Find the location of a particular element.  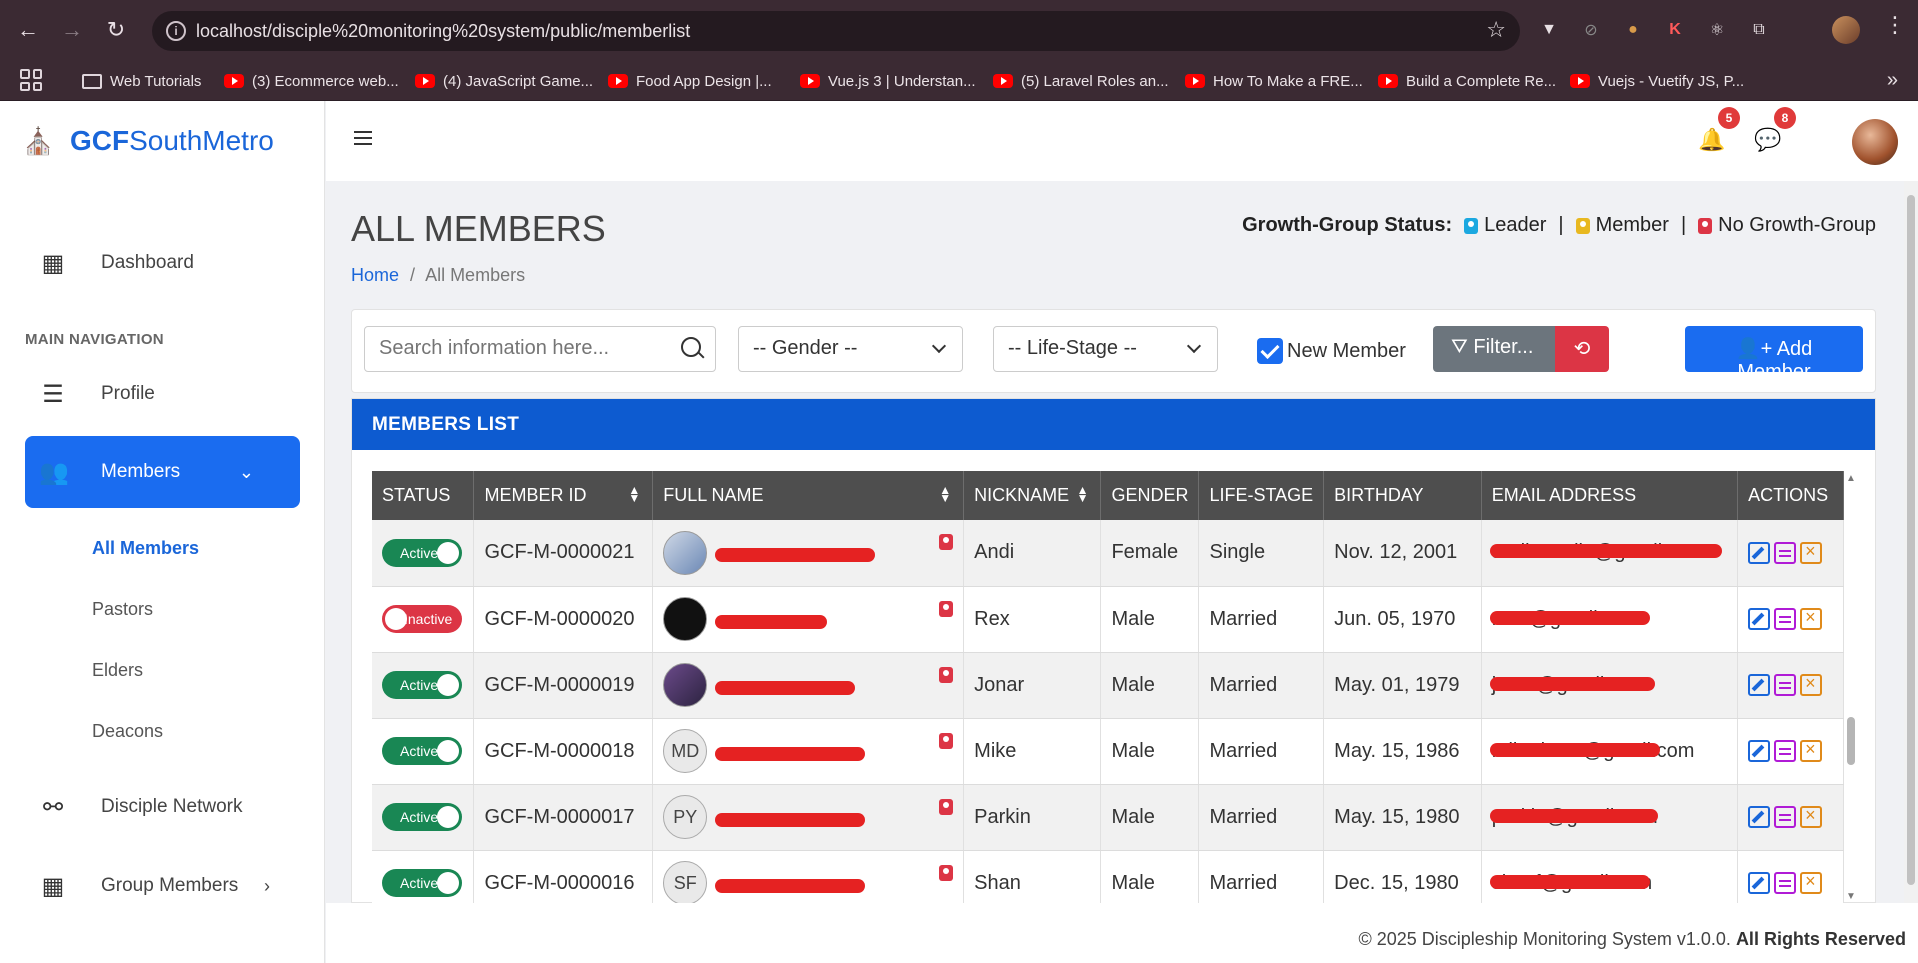

sidebar-sub-all-members: All Members is located at coordinates (145, 548).